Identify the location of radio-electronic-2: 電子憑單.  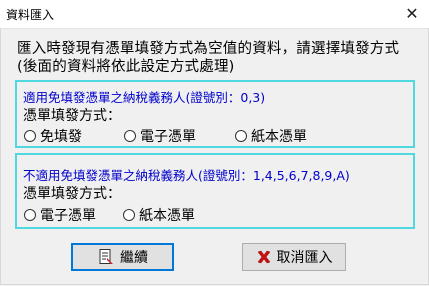
(60, 215).